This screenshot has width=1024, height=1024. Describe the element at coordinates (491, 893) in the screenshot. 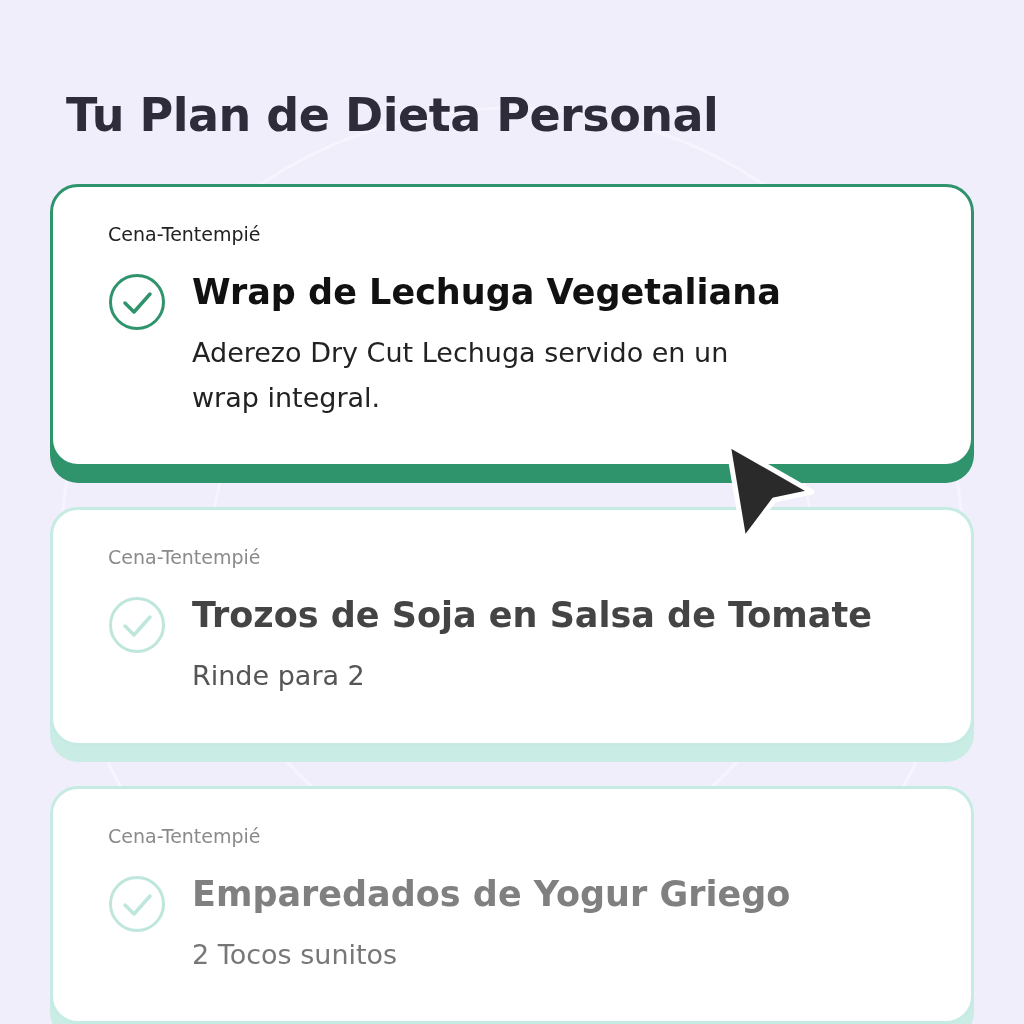

I see `meal-title: Emparedados de Yogur Griego` at that location.